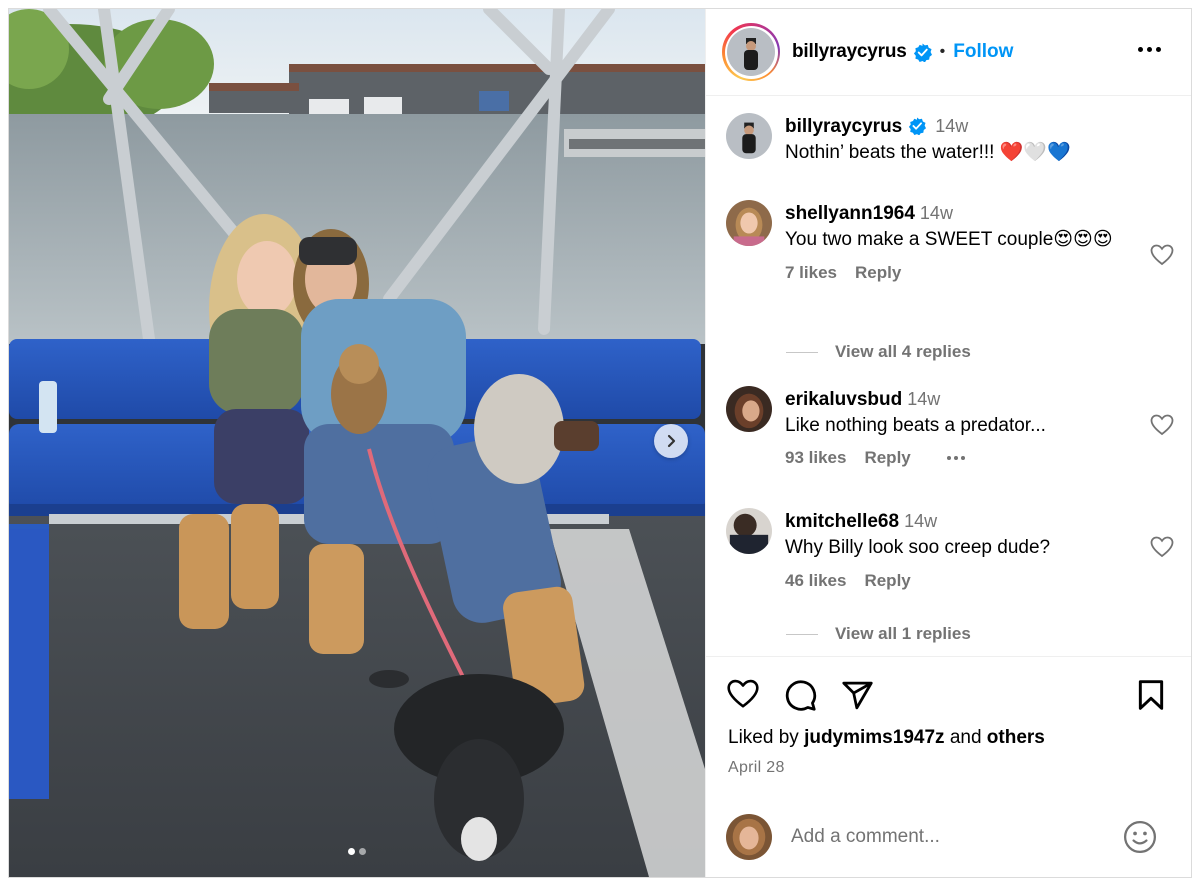  I want to click on post-date: April 28, so click(756, 768).